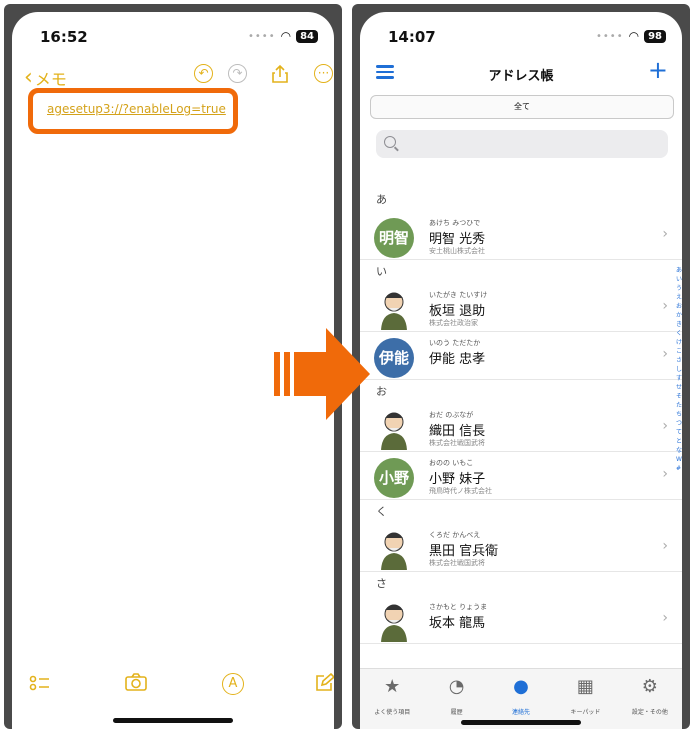  I want to click on tab-label: 連絡先, so click(521, 712).